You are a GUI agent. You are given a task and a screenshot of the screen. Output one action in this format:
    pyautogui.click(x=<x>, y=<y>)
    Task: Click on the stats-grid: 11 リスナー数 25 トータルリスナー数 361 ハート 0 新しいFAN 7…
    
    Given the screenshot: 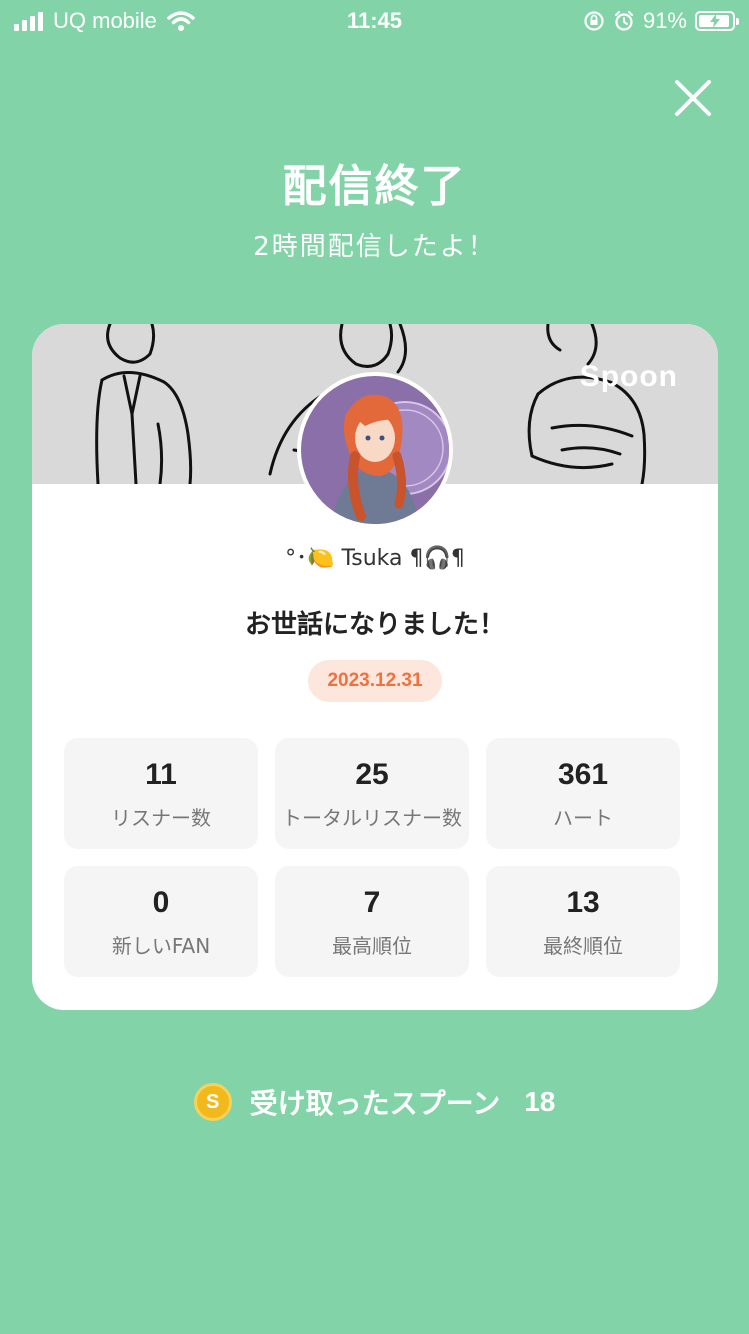 What is the action you would take?
    pyautogui.click(x=372, y=857)
    